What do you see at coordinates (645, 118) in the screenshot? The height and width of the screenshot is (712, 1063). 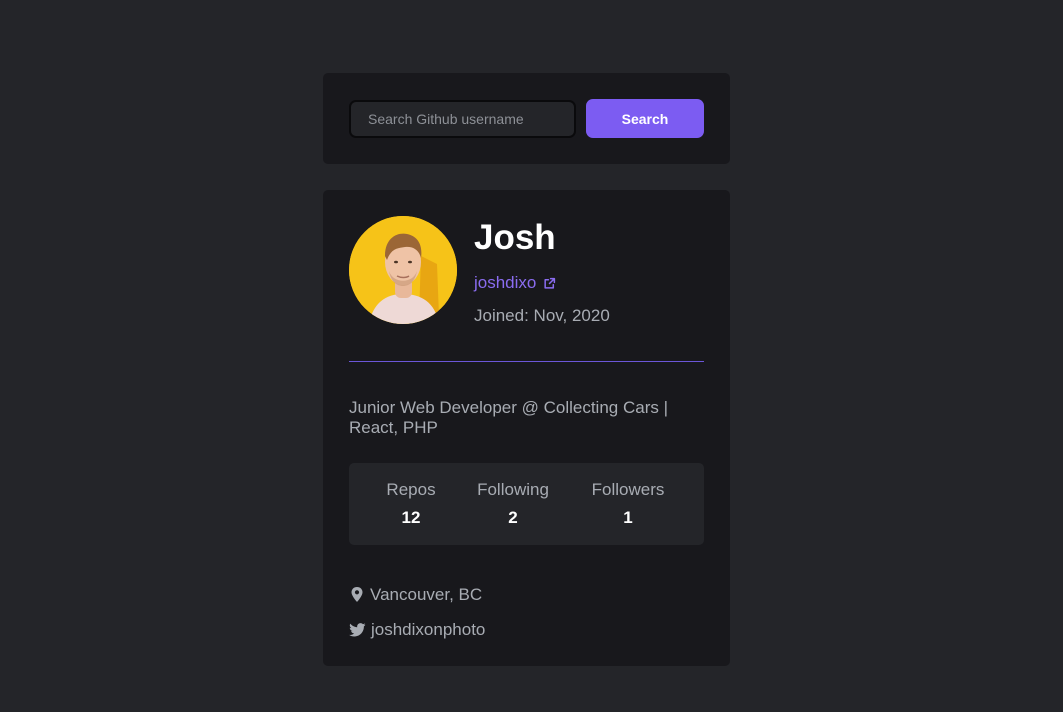 I see `search-button: Search` at bounding box center [645, 118].